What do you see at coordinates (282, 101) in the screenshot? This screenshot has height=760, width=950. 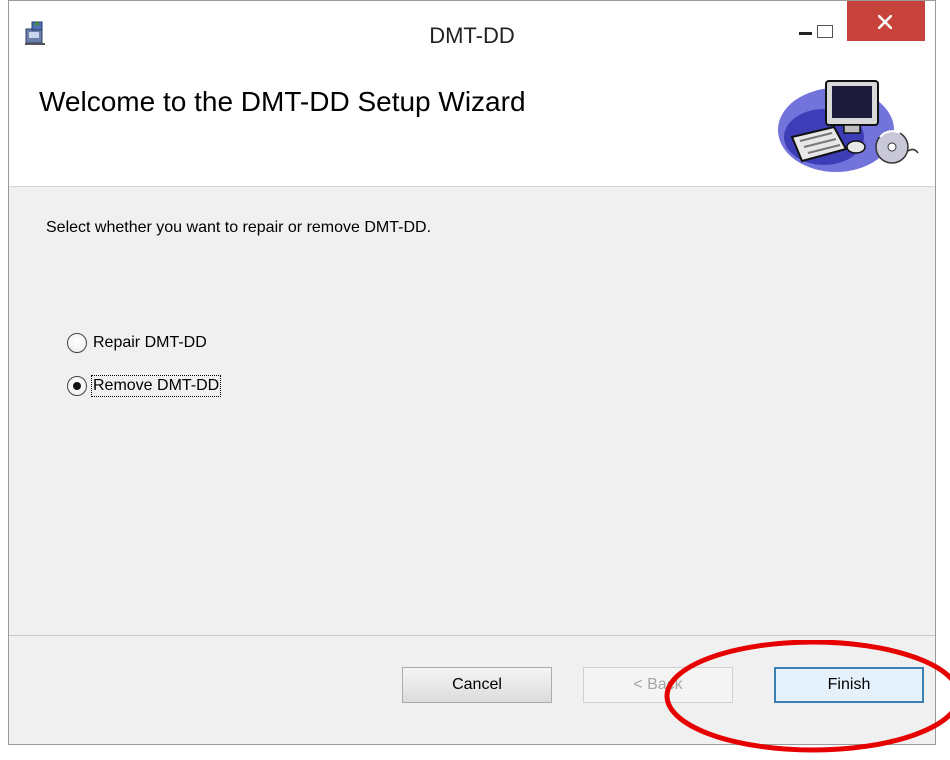 I see `wizard-title: Welcome to the DMT-DD Setup Wizard` at bounding box center [282, 101].